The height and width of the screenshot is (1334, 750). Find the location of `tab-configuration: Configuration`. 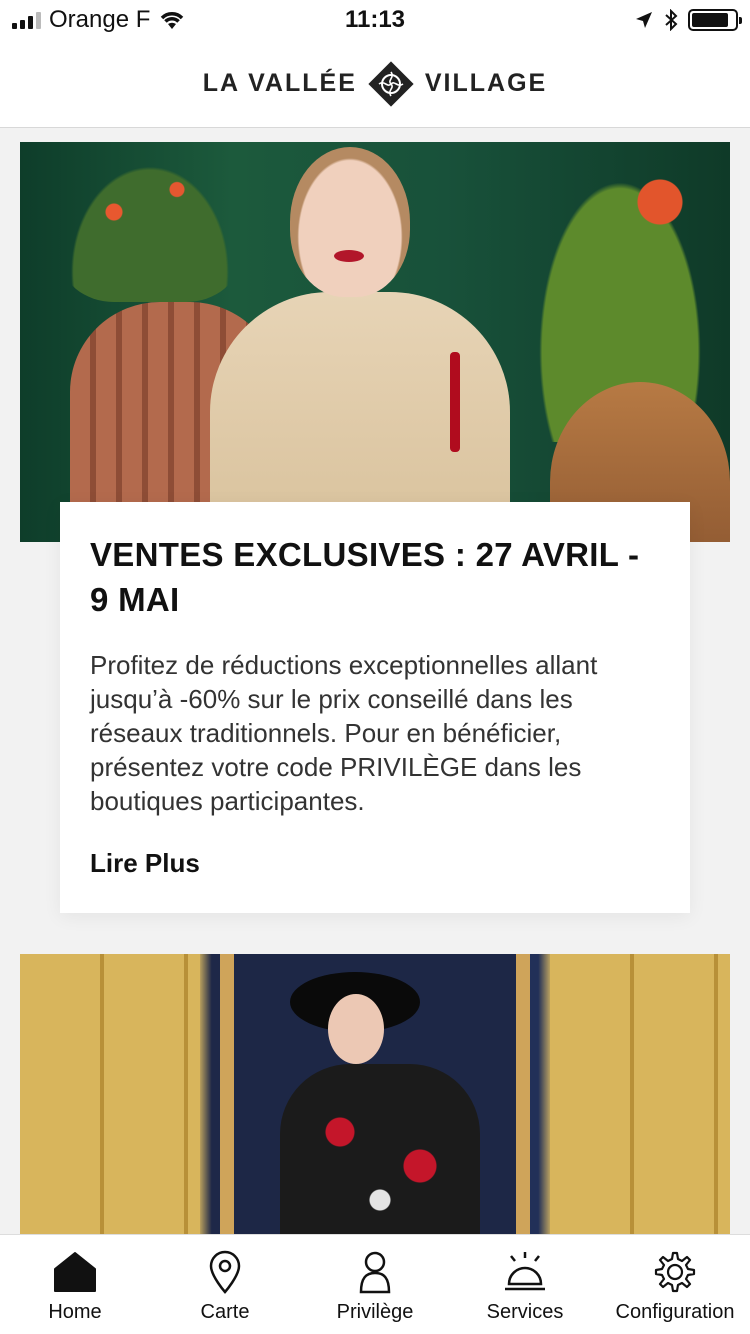

tab-configuration: Configuration is located at coordinates (675, 1284).